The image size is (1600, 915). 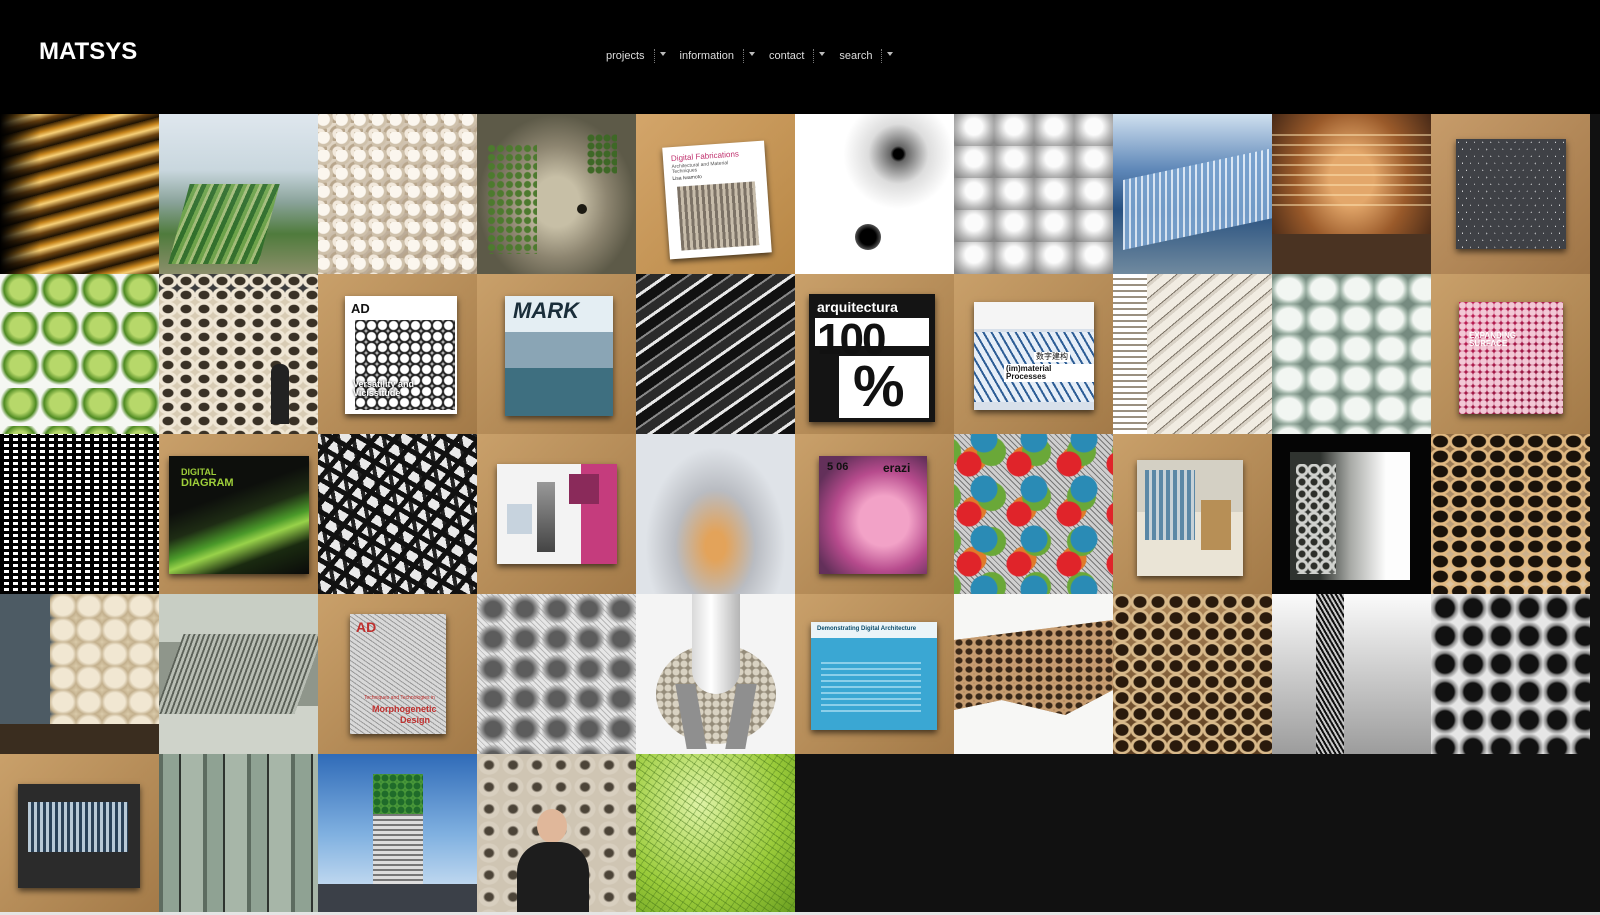 I want to click on magazine-cover: arquitectura 100 %, so click(x=872, y=358).